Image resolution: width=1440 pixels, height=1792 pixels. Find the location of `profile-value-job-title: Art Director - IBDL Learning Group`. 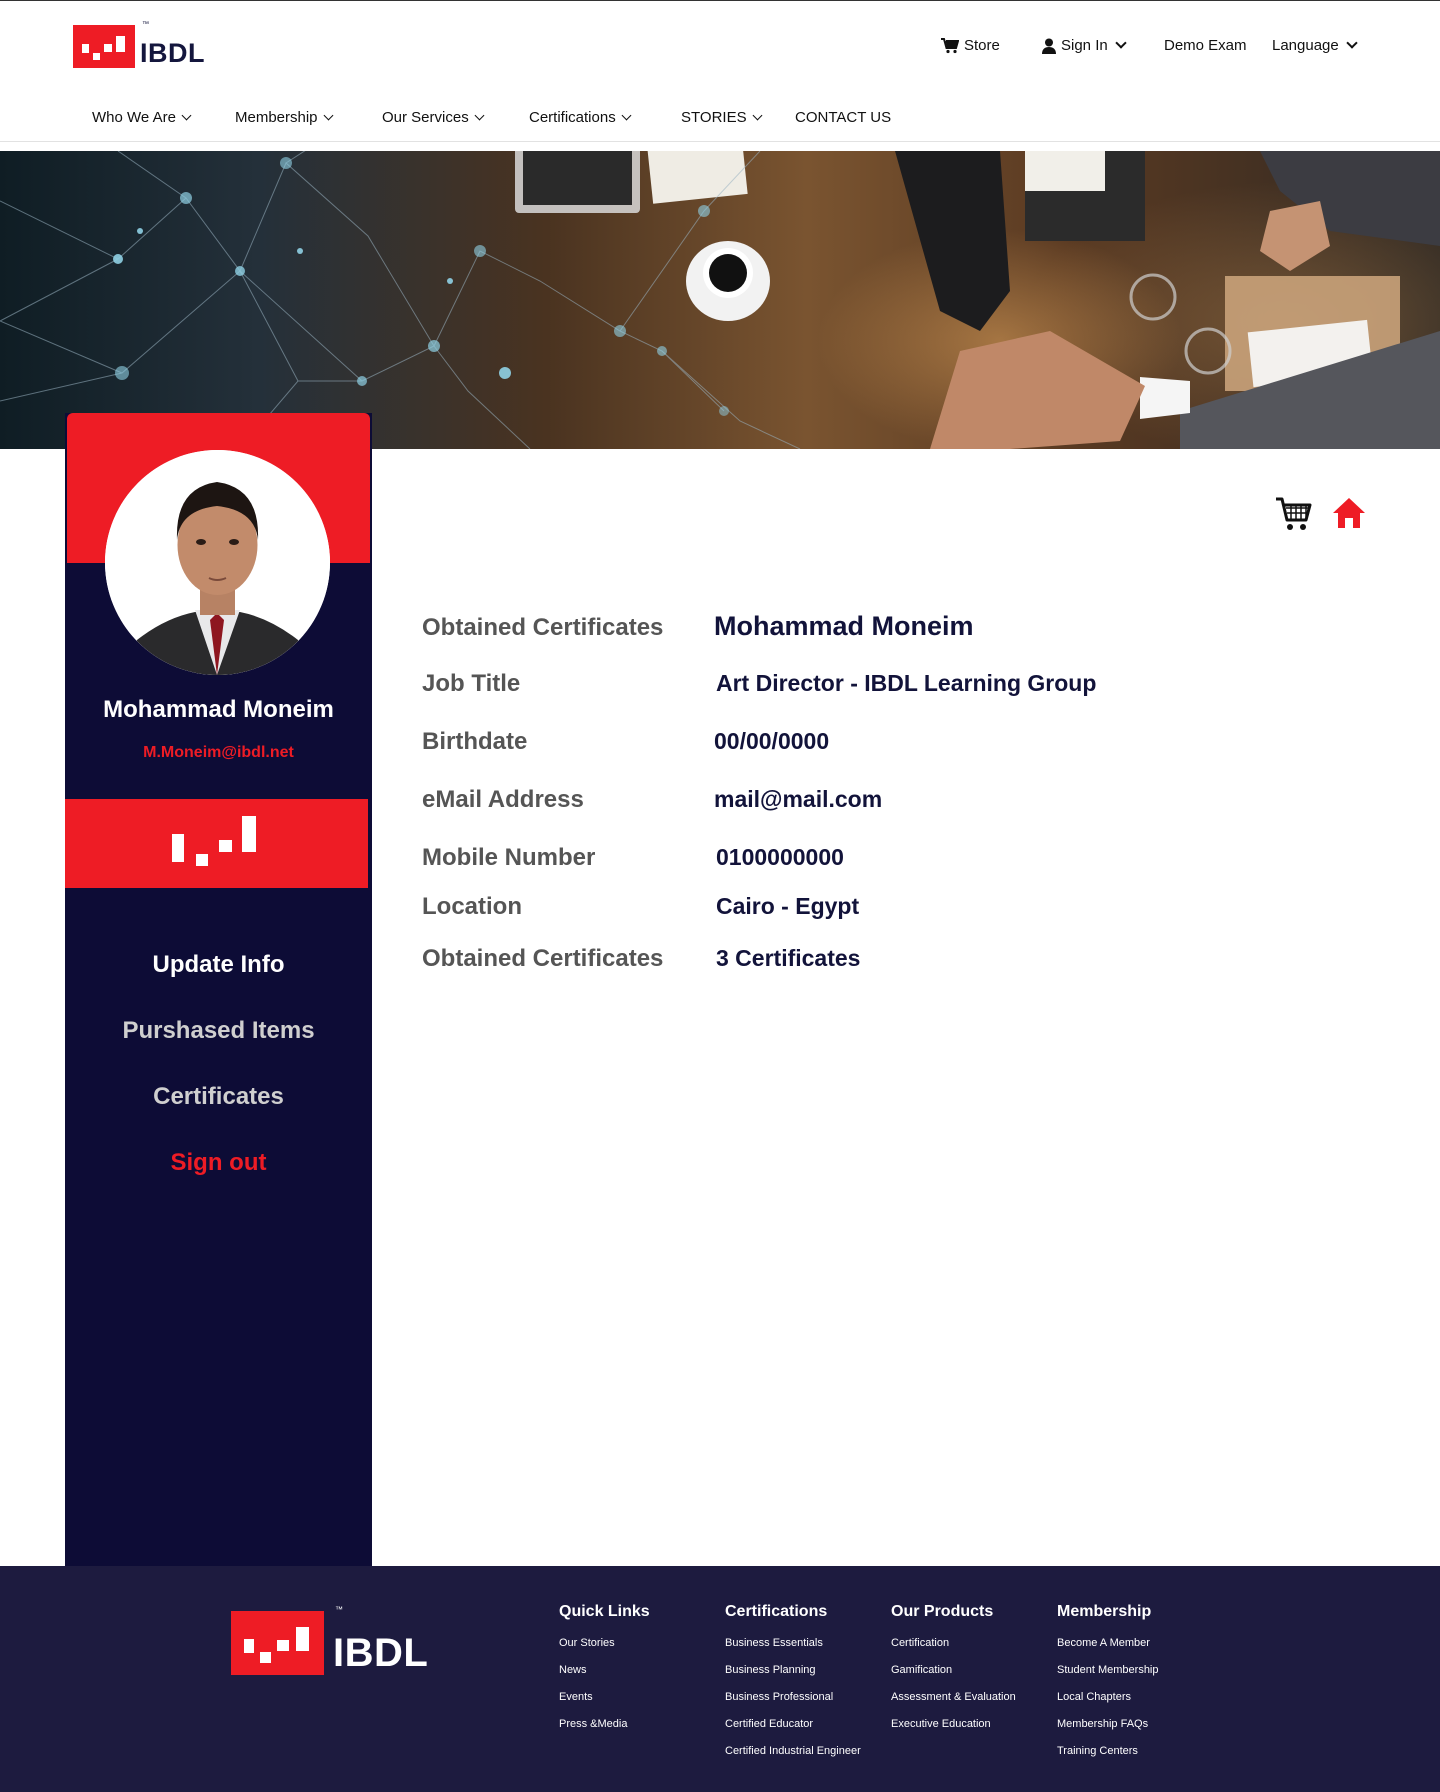

profile-value-job-title: Art Director - IBDL Learning Group is located at coordinates (906, 683).